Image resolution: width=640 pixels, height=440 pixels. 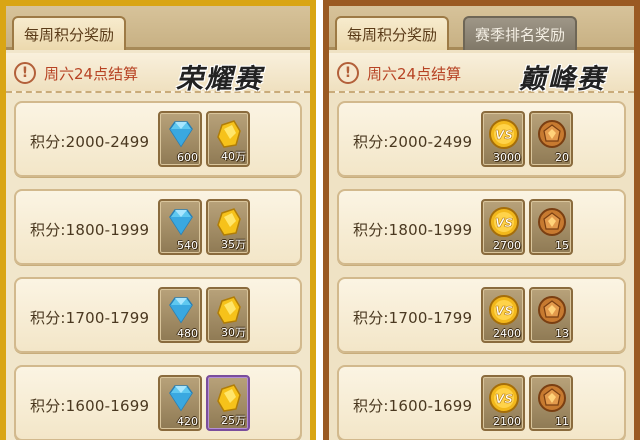 I want to click on reward-item-vs-coin: VS 3000, so click(x=503, y=139).